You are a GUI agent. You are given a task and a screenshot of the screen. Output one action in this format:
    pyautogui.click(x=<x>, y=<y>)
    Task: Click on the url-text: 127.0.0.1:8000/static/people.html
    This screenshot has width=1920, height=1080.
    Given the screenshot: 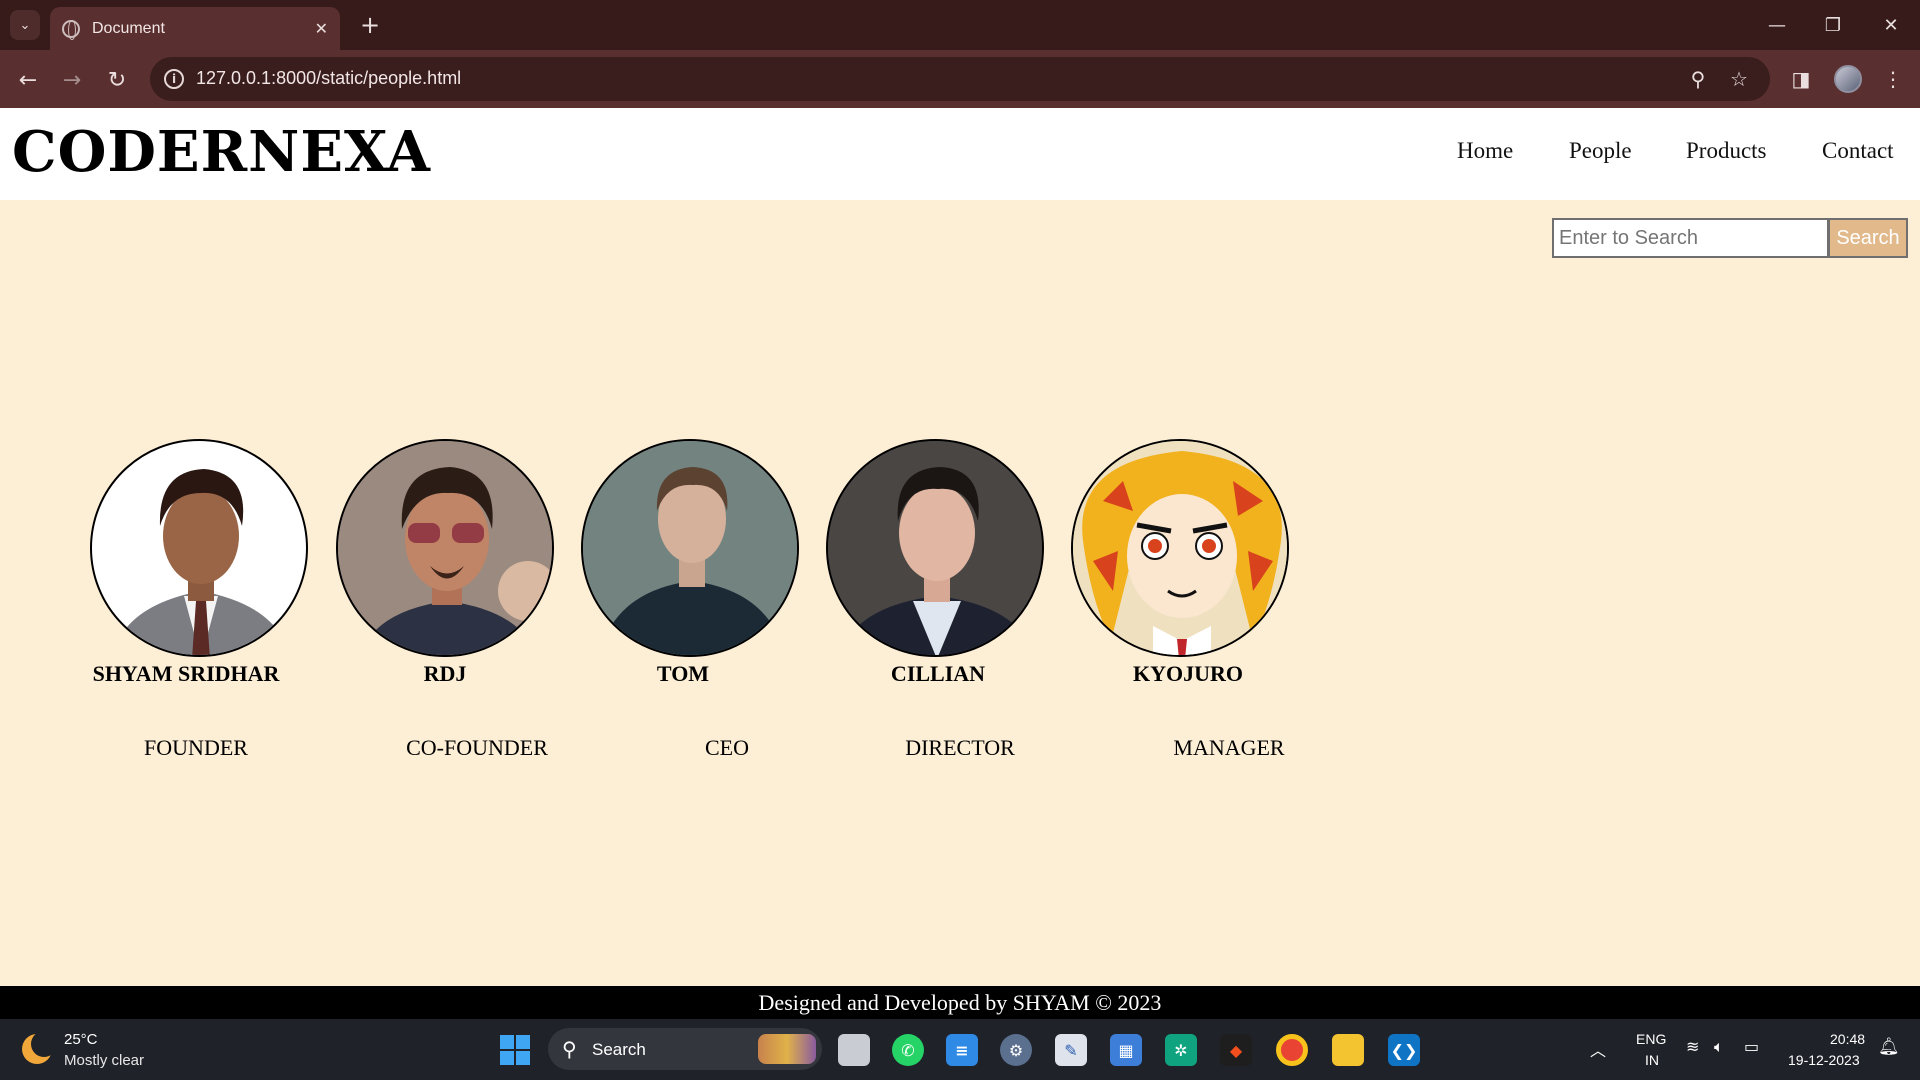 What is the action you would take?
    pyautogui.click(x=329, y=78)
    